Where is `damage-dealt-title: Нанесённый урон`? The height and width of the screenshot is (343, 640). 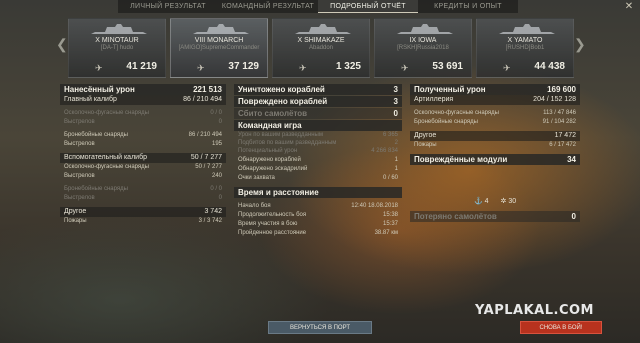
damage-dealt-title: Нанесённый урон is located at coordinates (99, 89).